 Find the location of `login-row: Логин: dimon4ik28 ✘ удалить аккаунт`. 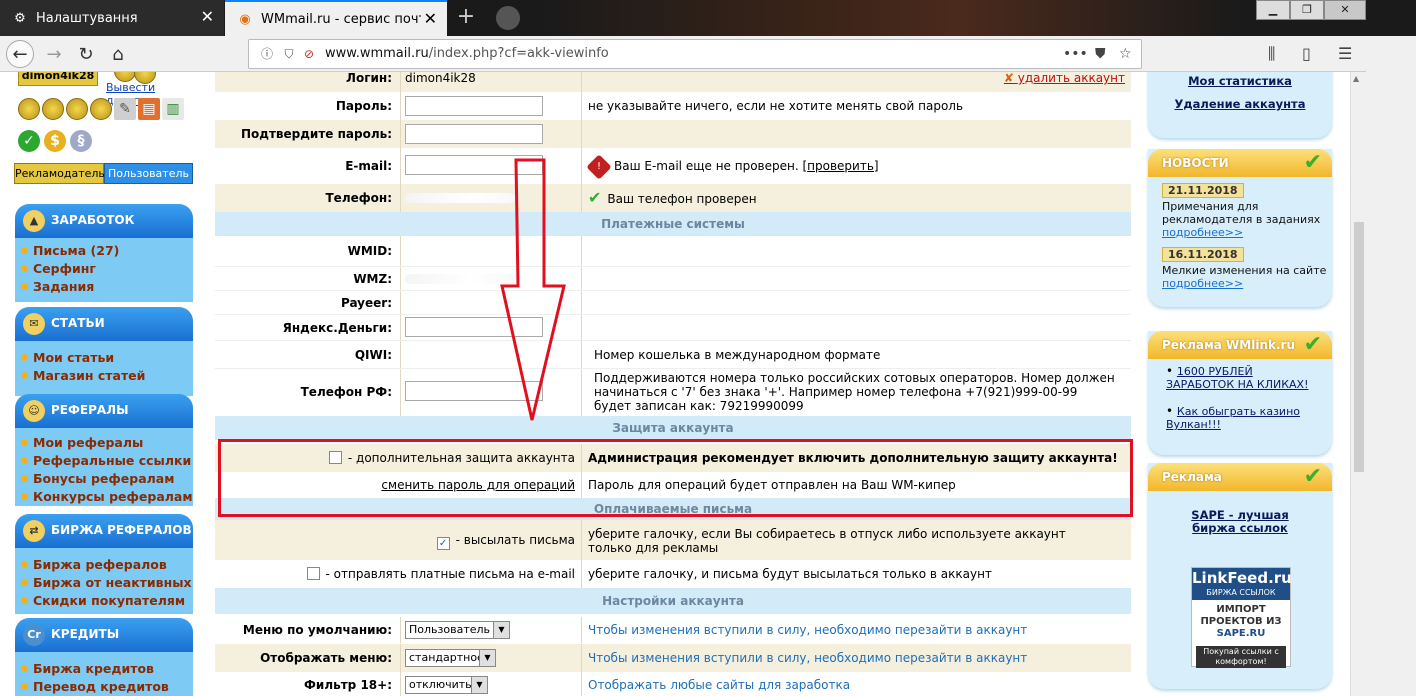

login-row: Логин: dimon4ik28 ✘ удалить аккаунт is located at coordinates (673, 82).